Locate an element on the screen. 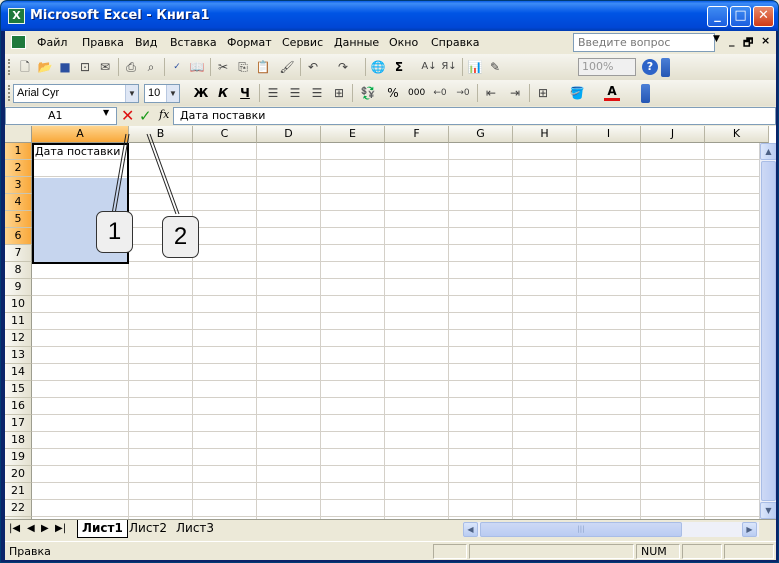 The width and height of the screenshot is (779, 563). print-icon: ⎙ is located at coordinates (131, 67).